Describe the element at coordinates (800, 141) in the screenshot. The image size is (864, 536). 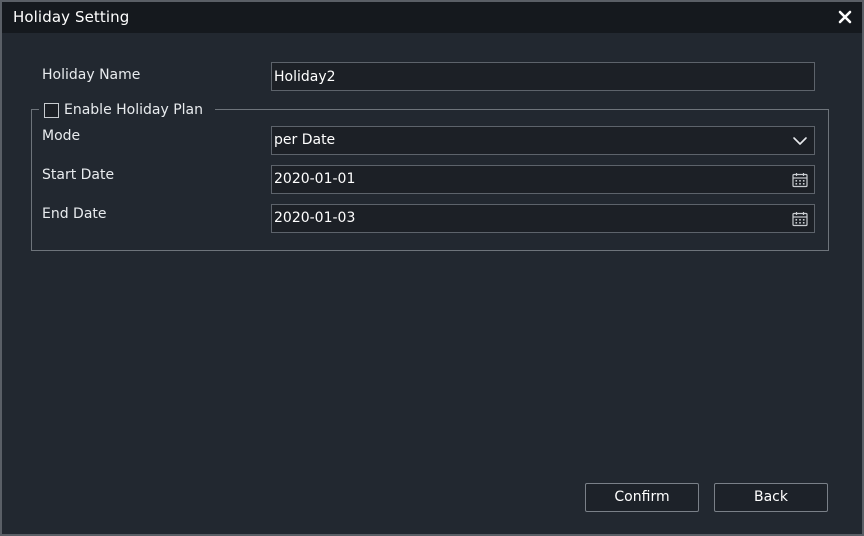
I see `chevron-down-icon` at that location.